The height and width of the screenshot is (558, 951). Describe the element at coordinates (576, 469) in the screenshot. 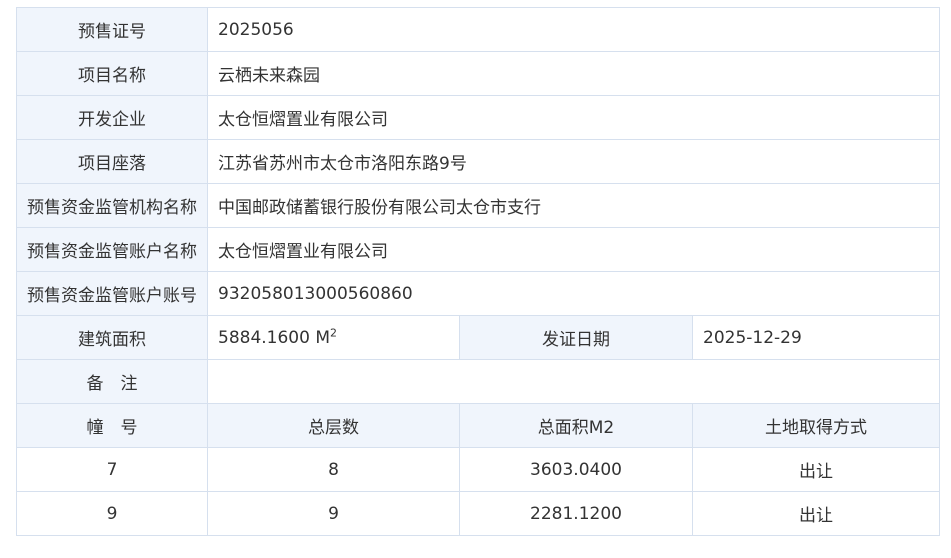

I see `building-area: 3603.0400` at that location.